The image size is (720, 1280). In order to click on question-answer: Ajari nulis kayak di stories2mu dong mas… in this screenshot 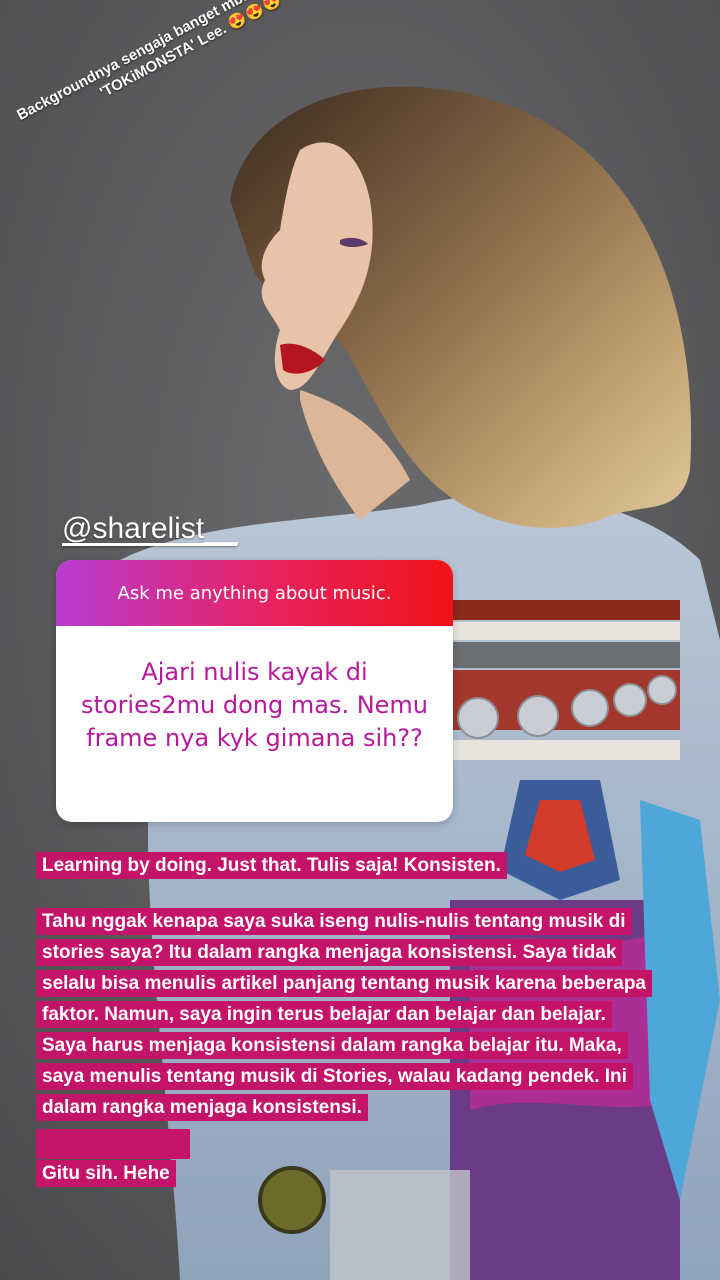, I will do `click(254, 705)`.